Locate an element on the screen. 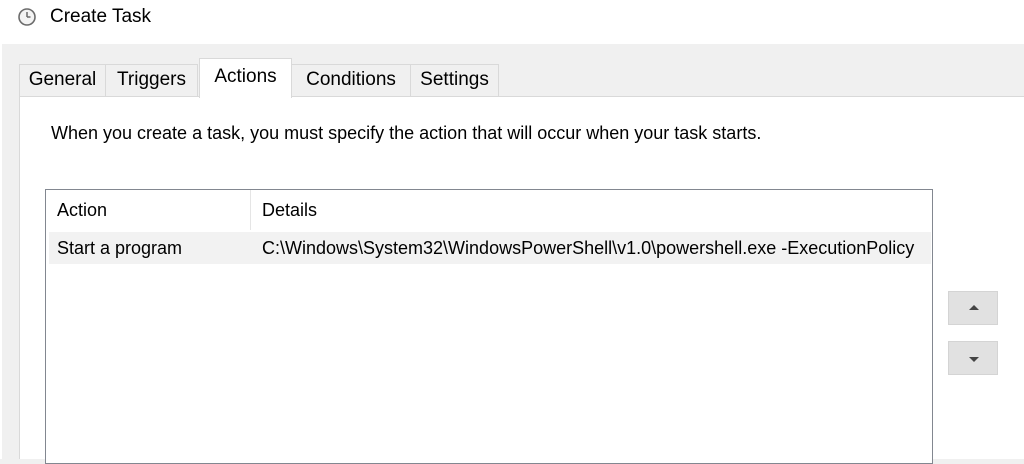 This screenshot has width=1024, height=464. clock-icon is located at coordinates (27, 17).